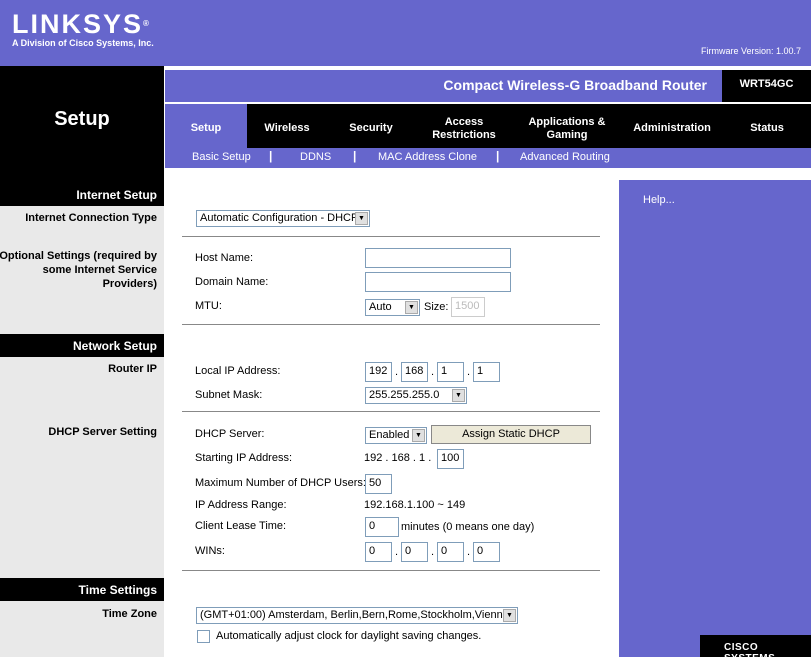  I want to click on subtab-basic-setup: Basic Setup, so click(221, 157).